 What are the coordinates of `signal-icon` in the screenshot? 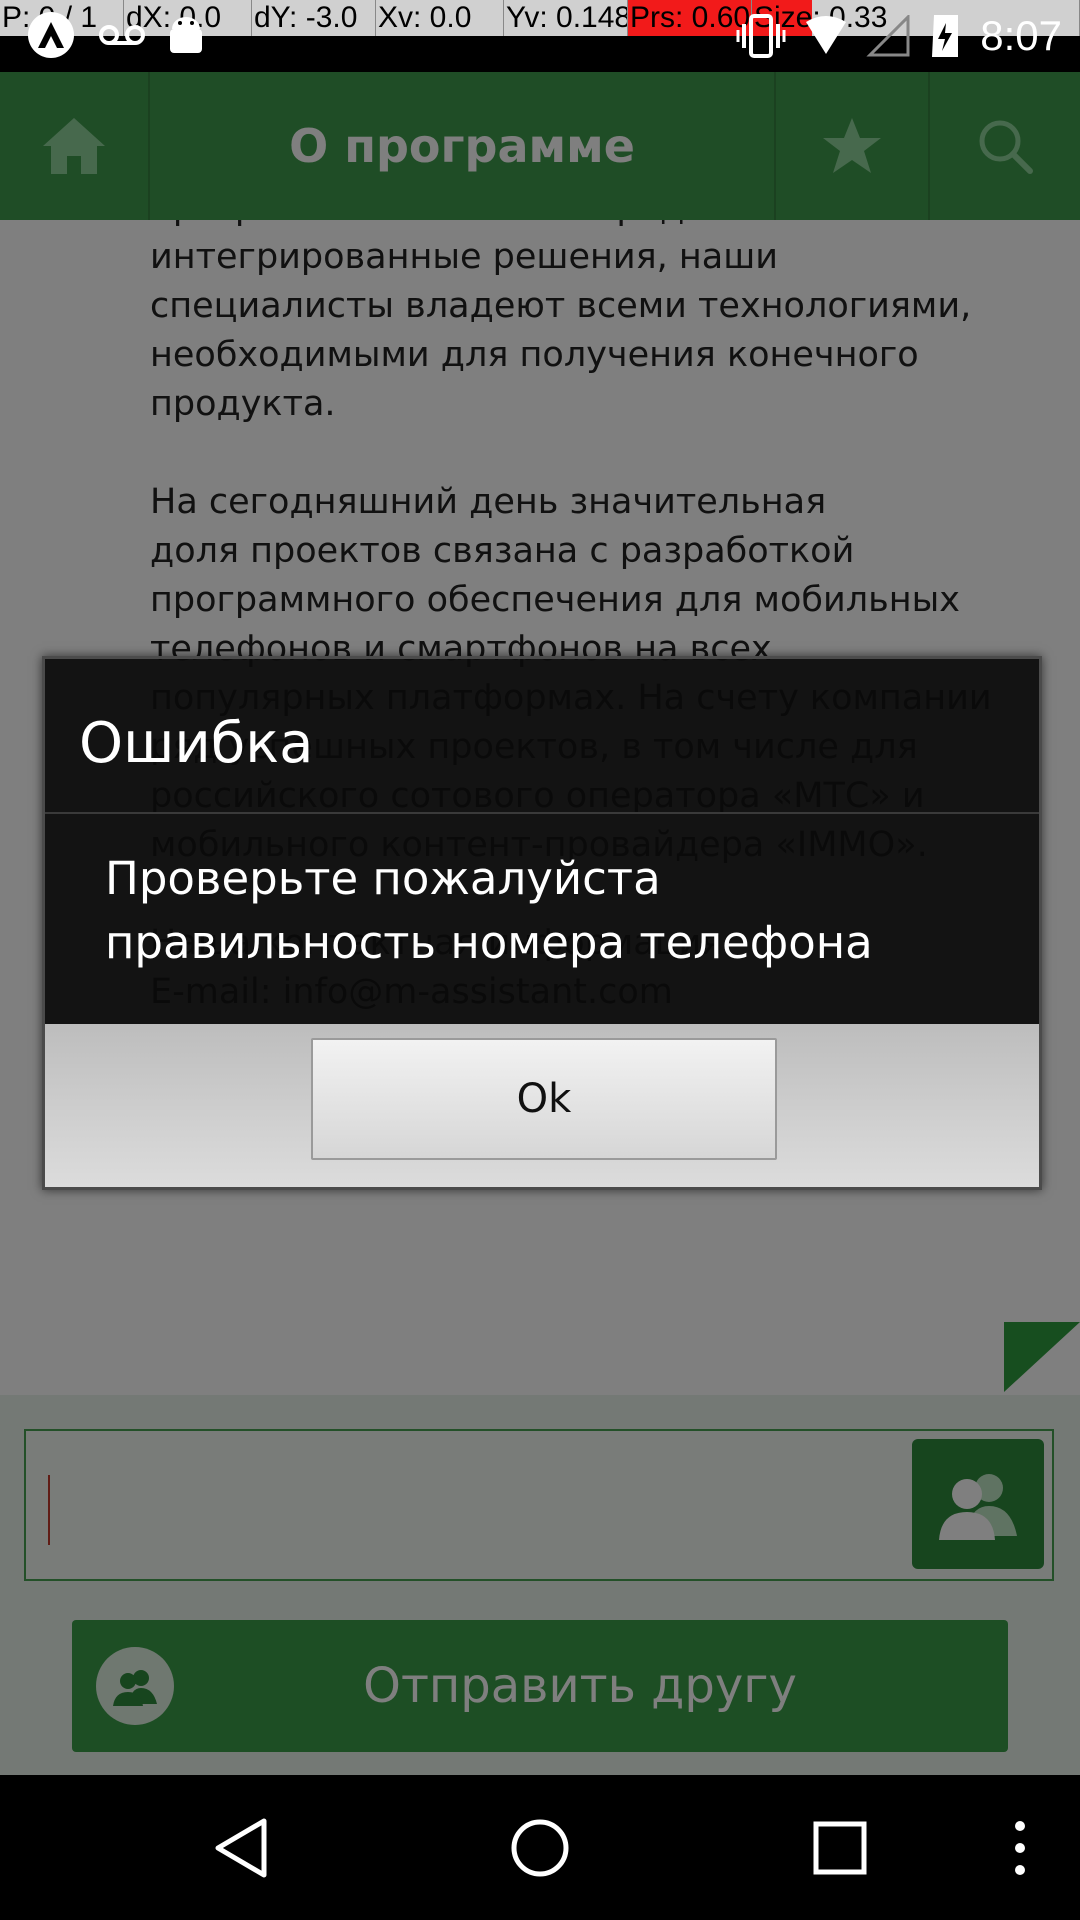 It's located at (888, 36).